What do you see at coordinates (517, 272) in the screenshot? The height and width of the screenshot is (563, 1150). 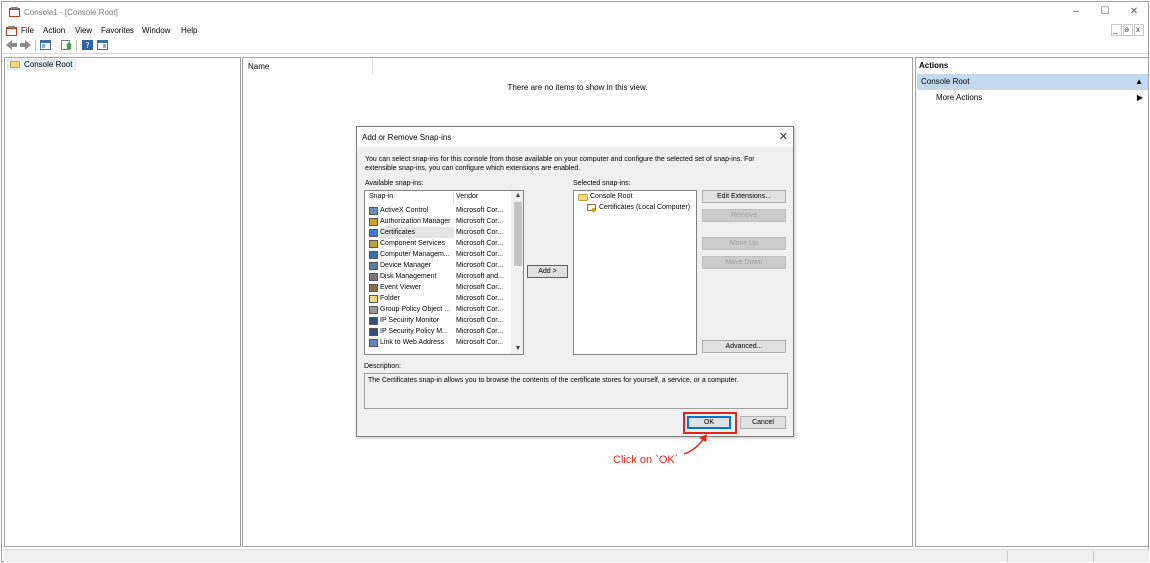 I see `vertical-scrollbar: ▲ ▼` at bounding box center [517, 272].